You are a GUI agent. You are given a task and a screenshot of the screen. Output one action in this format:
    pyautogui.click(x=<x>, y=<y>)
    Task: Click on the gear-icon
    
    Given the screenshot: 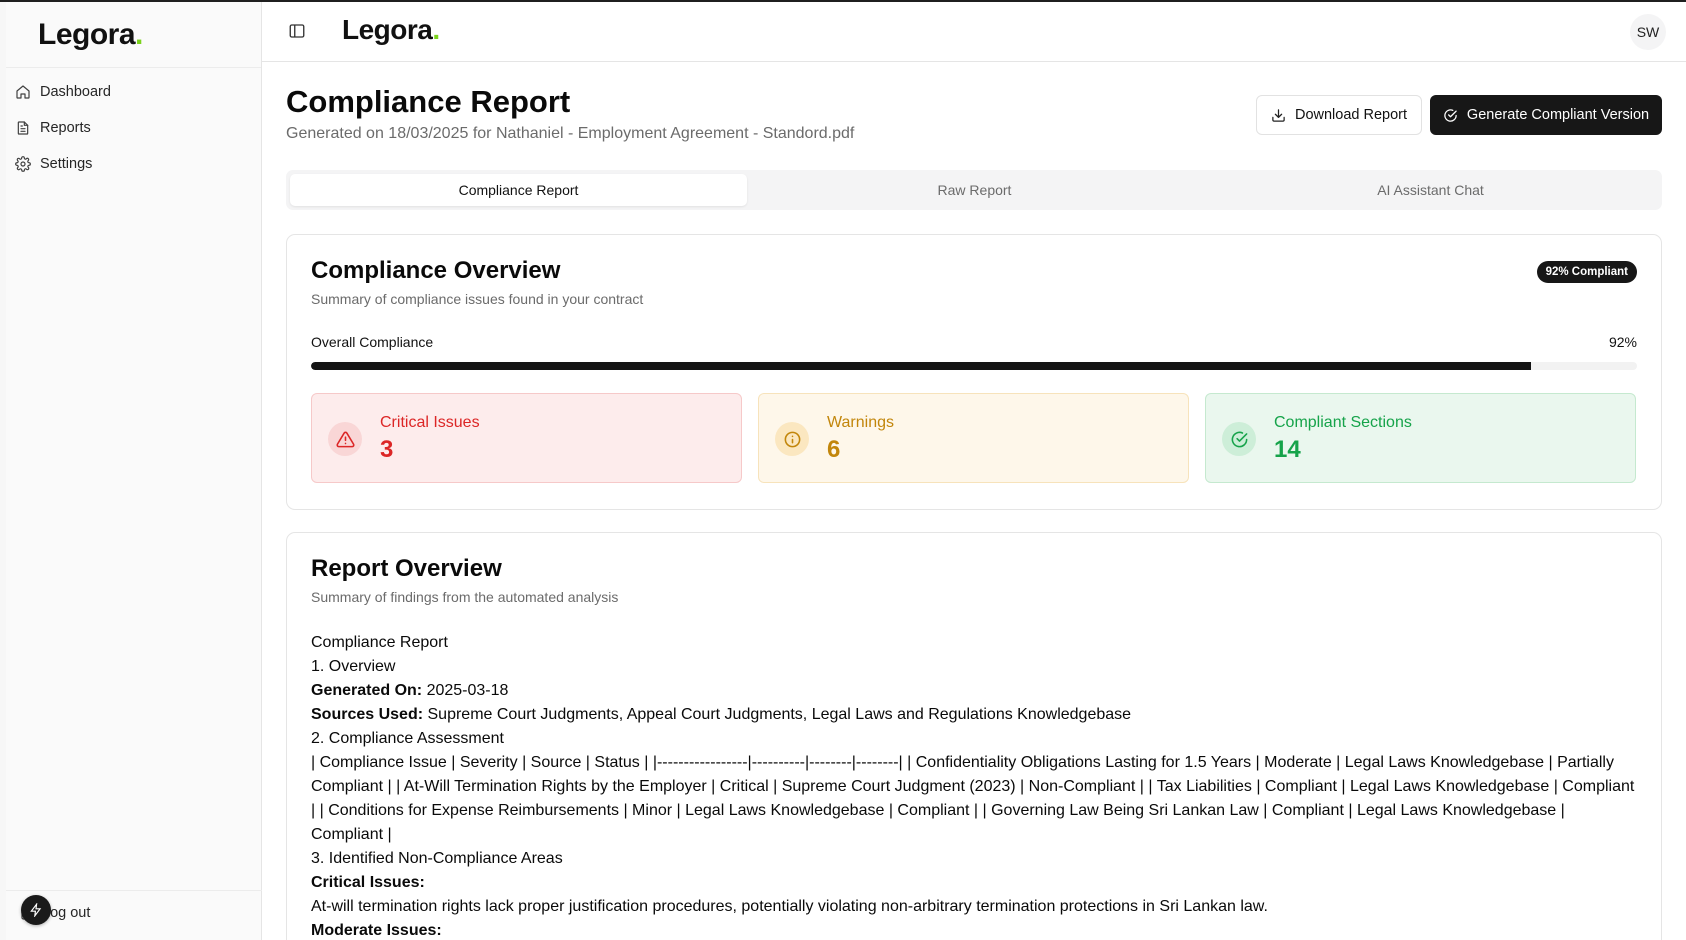 What is the action you would take?
    pyautogui.click(x=23, y=164)
    